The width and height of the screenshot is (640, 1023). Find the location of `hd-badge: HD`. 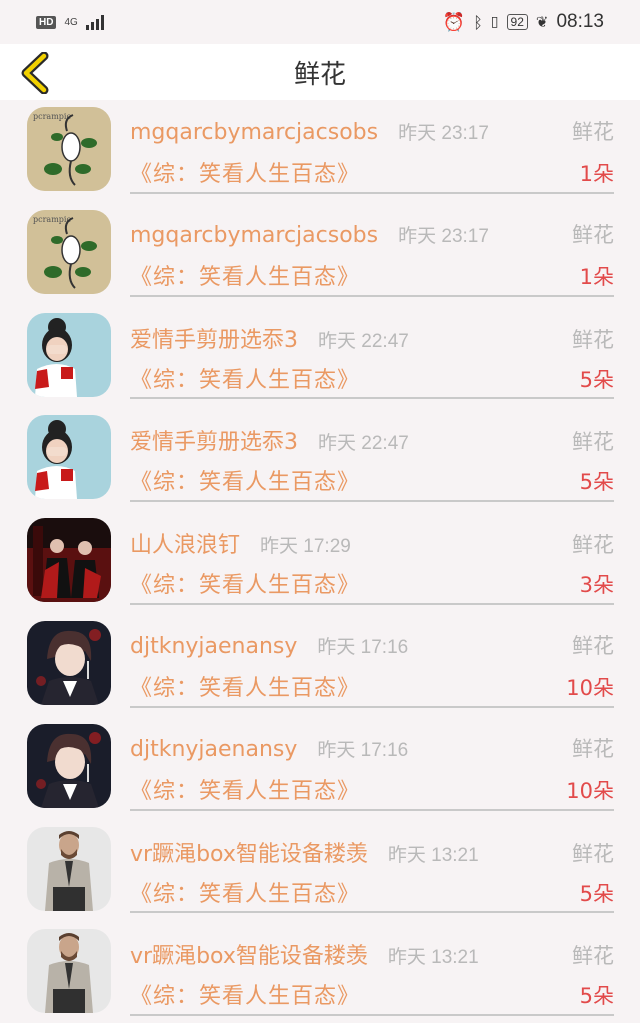

hd-badge: HD is located at coordinates (46, 22).